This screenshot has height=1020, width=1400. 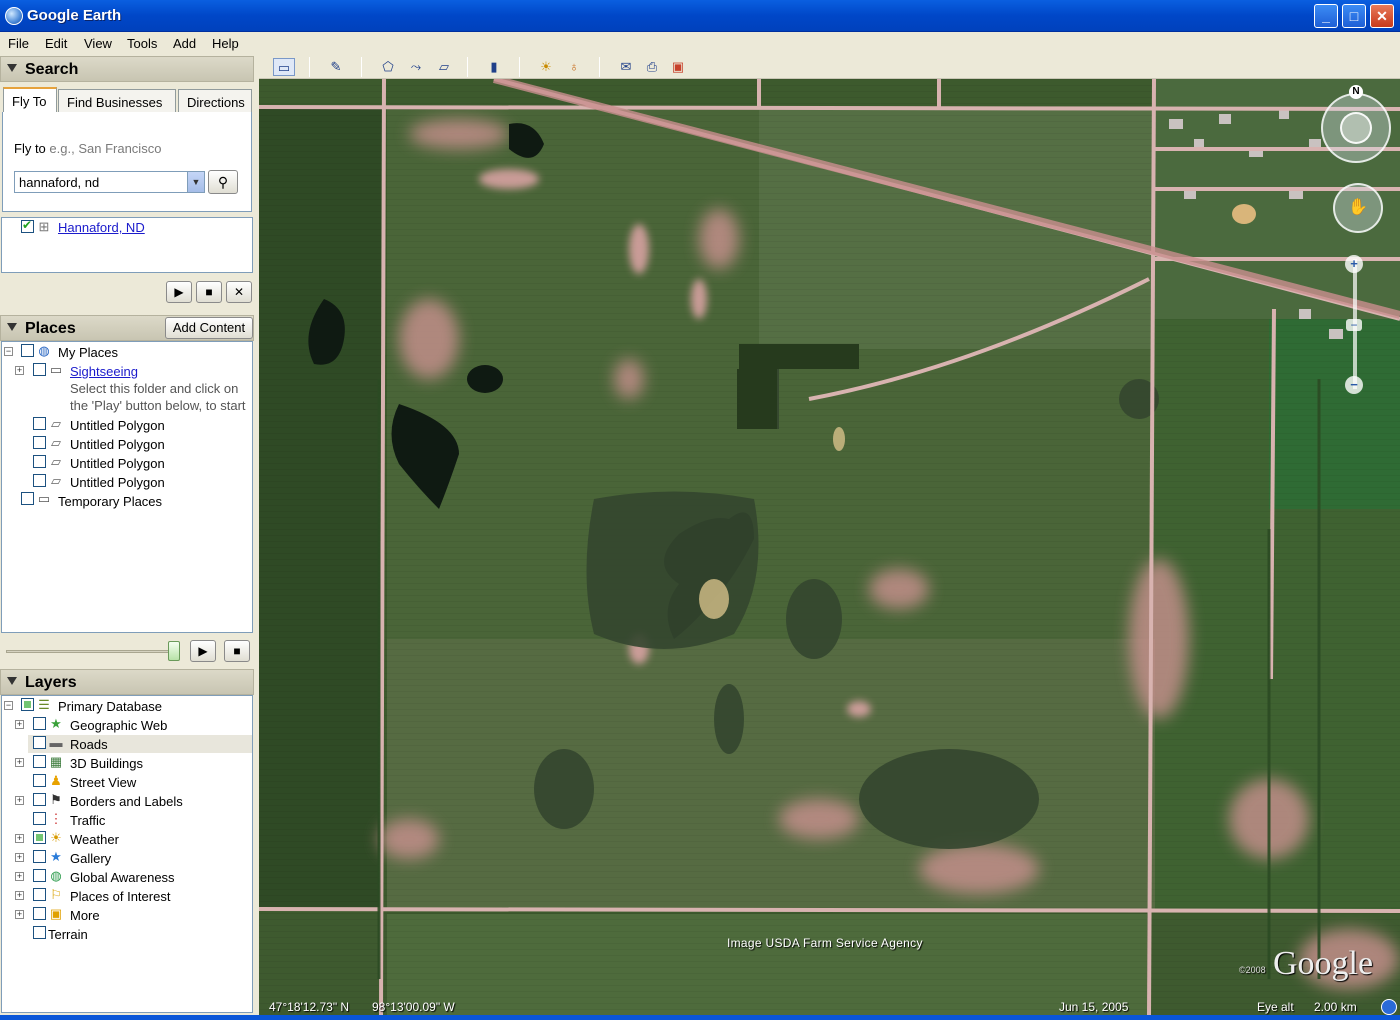 I want to click on result-checkbox, so click(x=27, y=225).